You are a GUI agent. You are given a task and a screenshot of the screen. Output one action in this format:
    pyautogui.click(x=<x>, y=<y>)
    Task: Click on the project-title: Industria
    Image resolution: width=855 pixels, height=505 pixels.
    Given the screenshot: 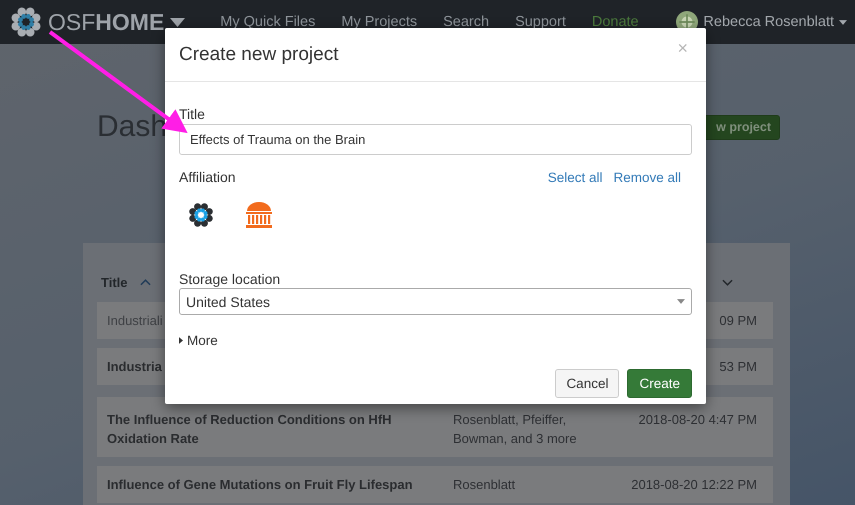 What is the action you would take?
    pyautogui.click(x=136, y=366)
    